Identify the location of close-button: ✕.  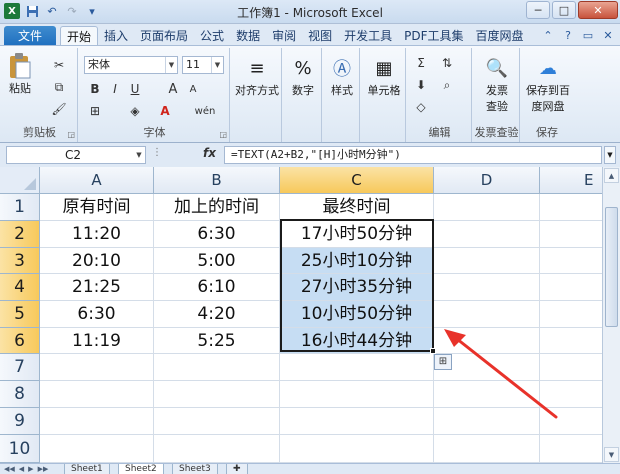
(598, 10).